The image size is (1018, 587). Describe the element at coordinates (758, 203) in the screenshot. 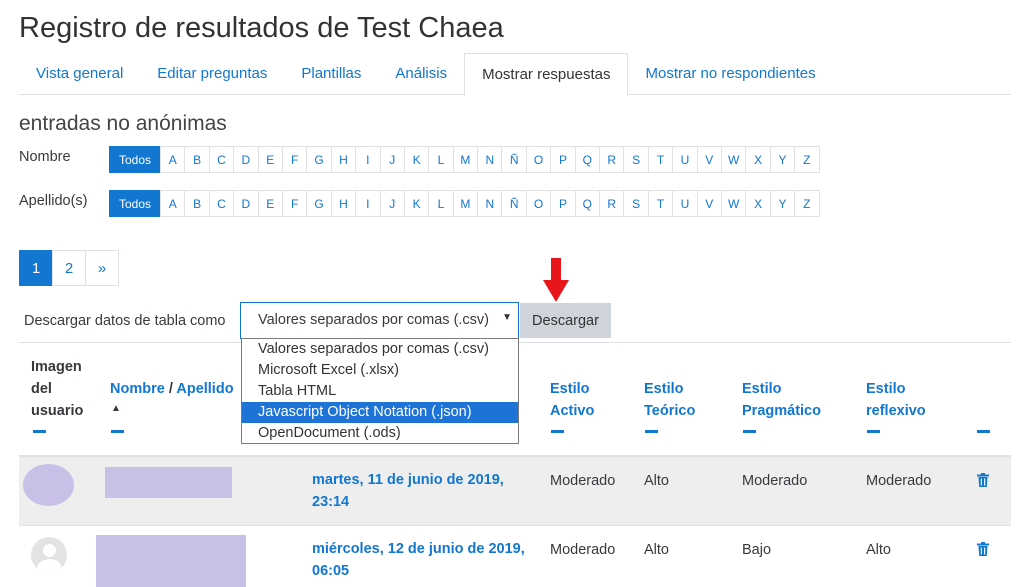

I see `last-name-letter-x: X` at that location.